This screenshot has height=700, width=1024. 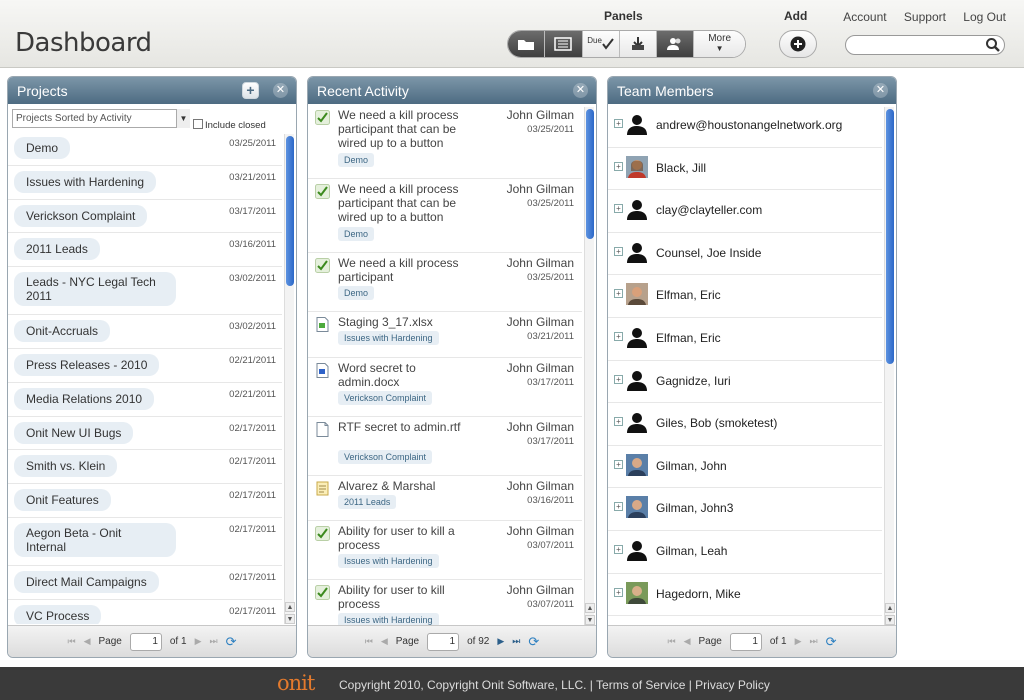 What do you see at coordinates (86, 581) in the screenshot?
I see `project-name: Direct Mail Campaigns` at bounding box center [86, 581].